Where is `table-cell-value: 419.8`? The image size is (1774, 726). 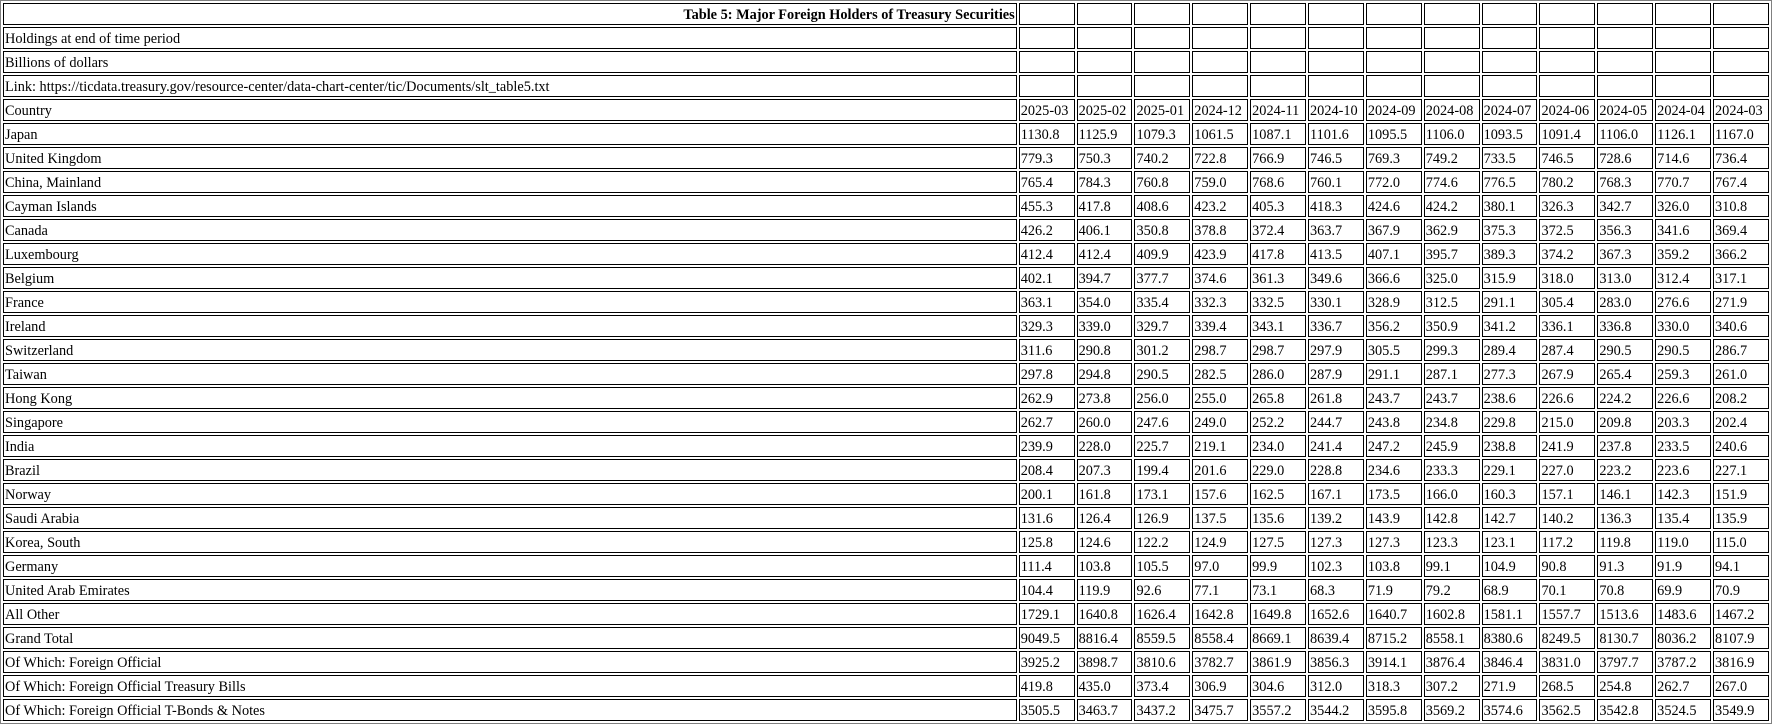
table-cell-value: 419.8 is located at coordinates (1046, 686).